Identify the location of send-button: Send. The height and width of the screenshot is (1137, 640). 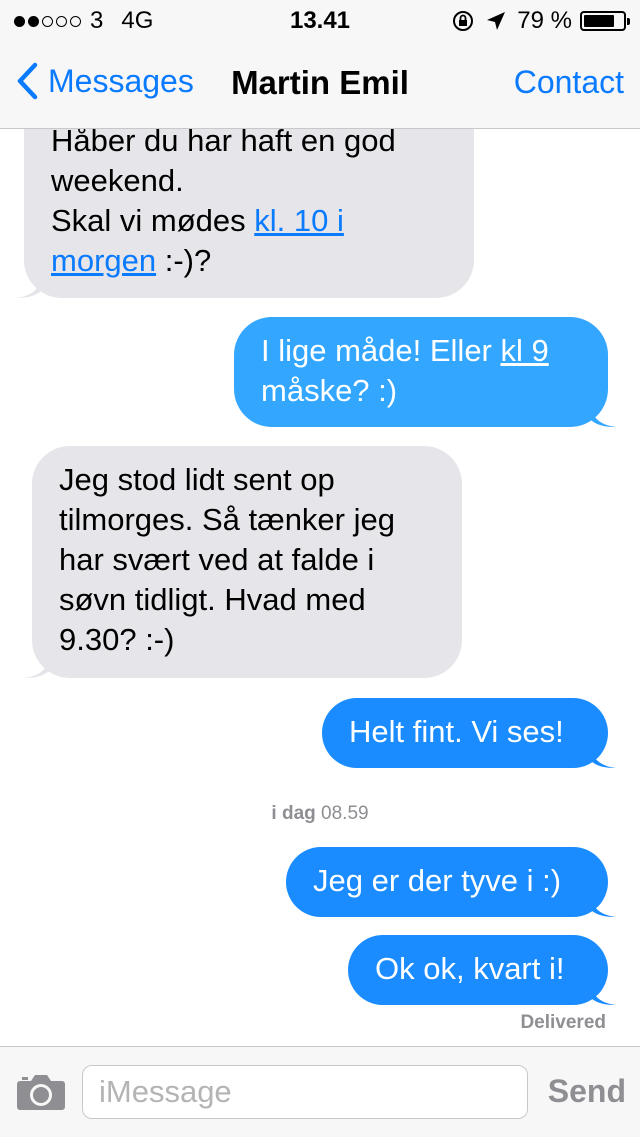
(587, 1091).